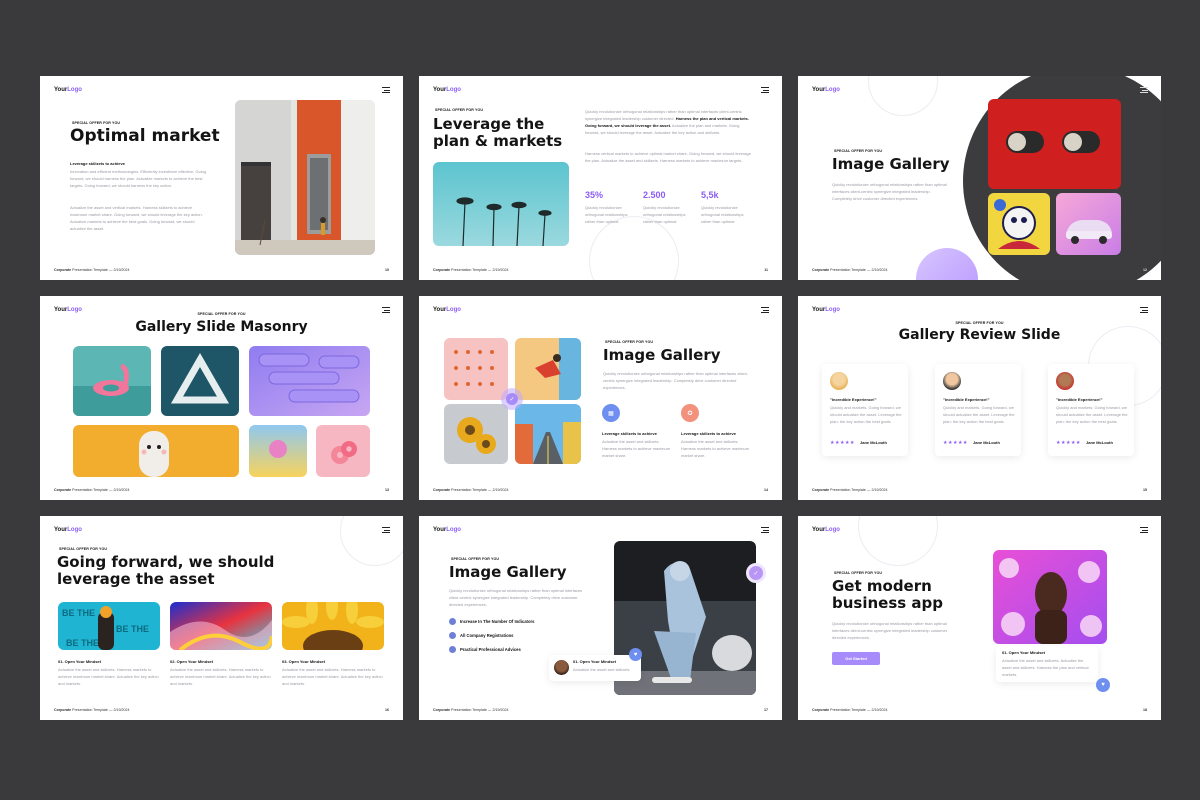 This screenshot has height=800, width=1200. I want to click on pink-donuts-photo, so click(343, 451).